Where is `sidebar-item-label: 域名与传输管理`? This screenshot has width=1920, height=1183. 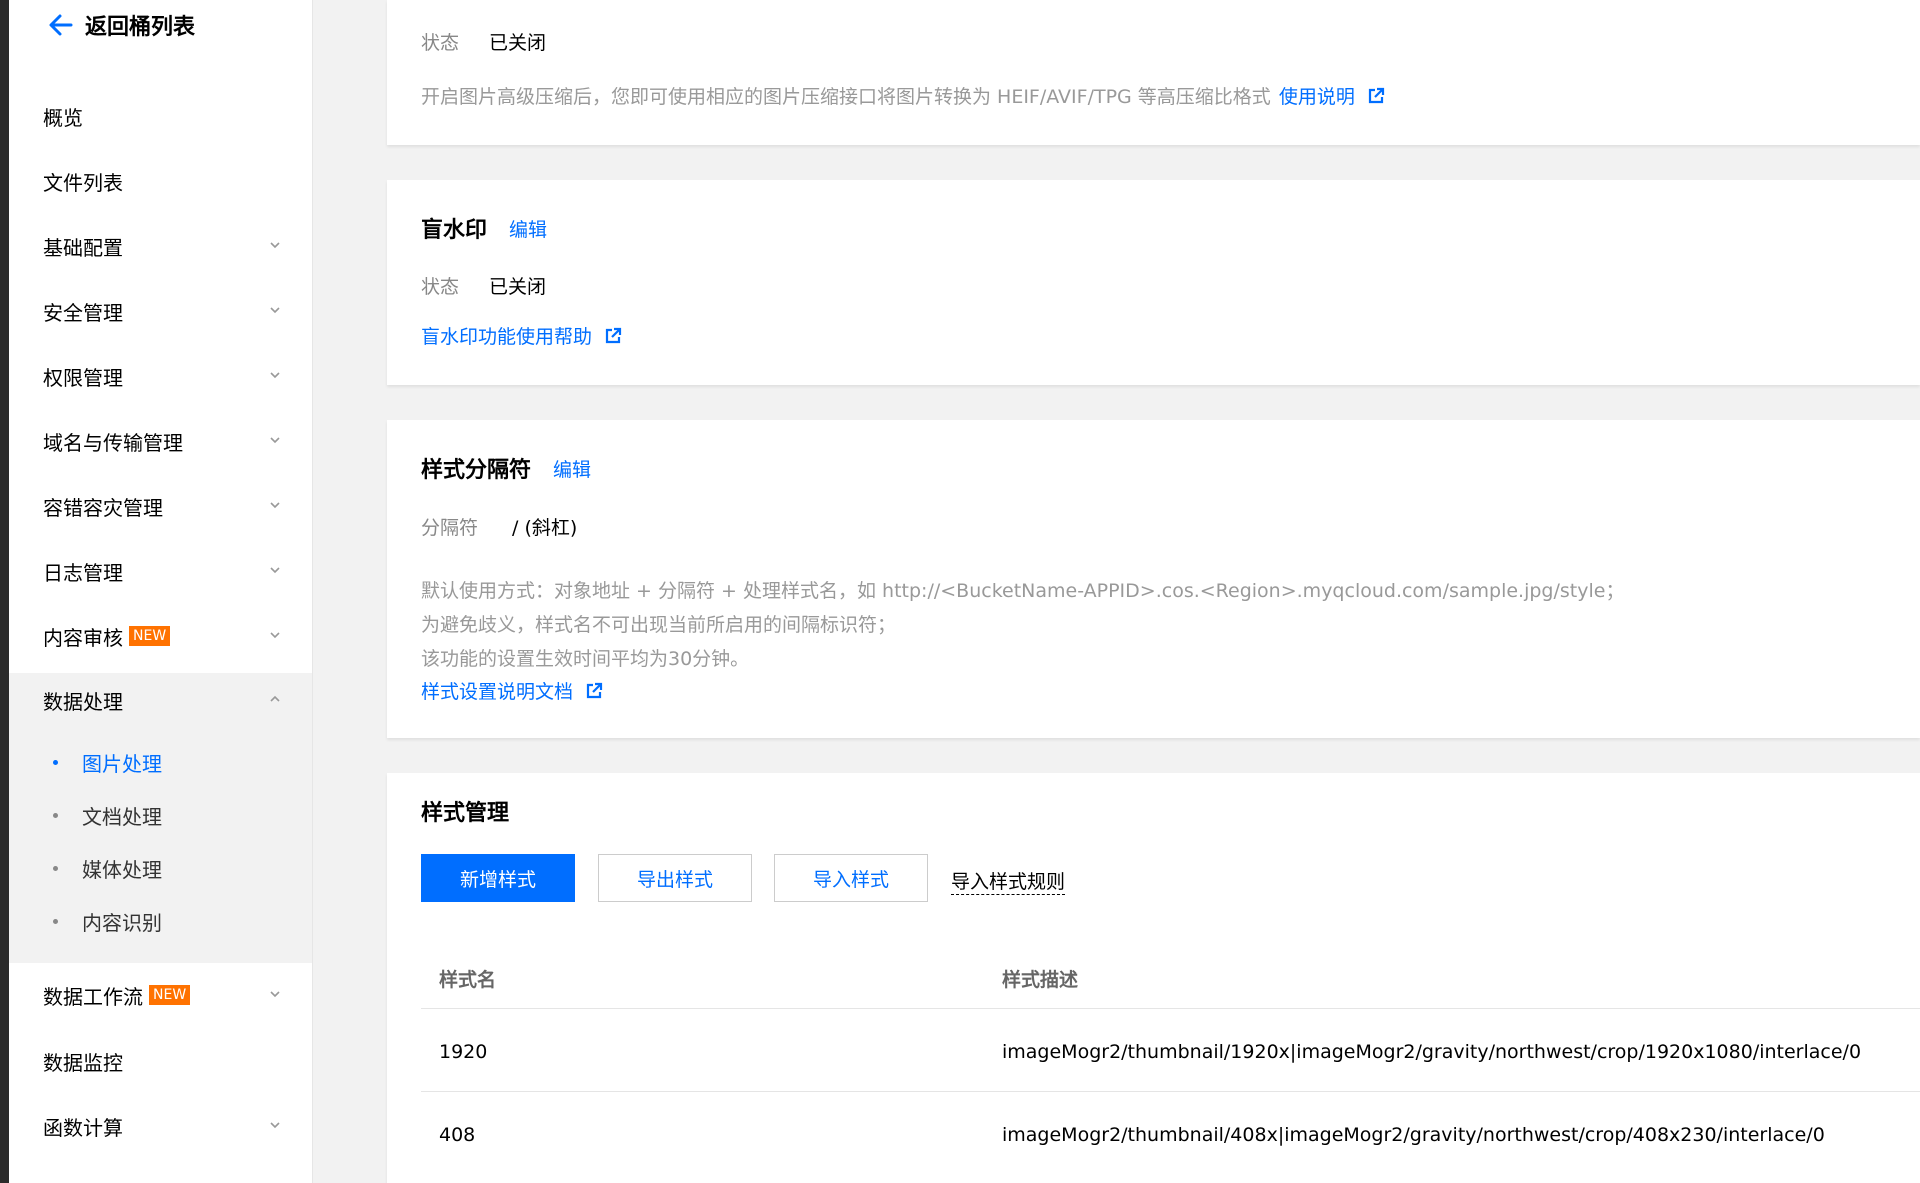 sidebar-item-label: 域名与传输管理 is located at coordinates (113, 442).